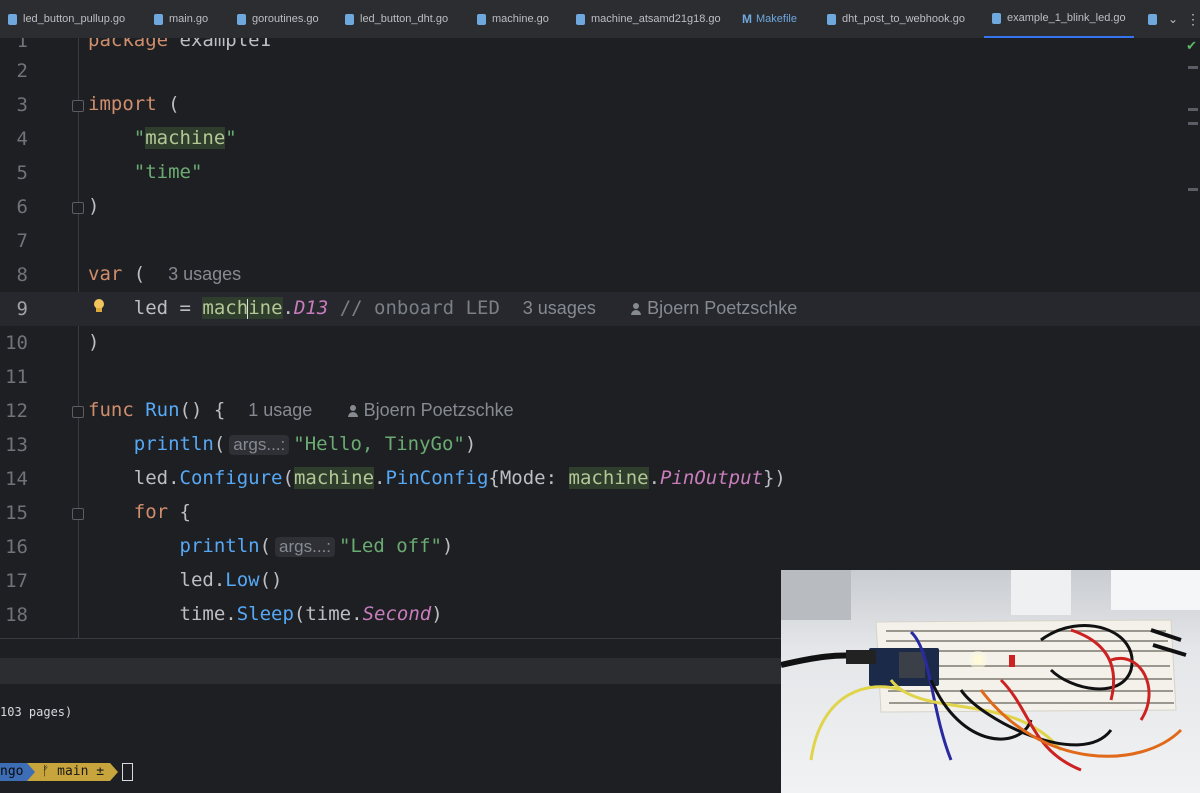 The width and height of the screenshot is (1200, 793). I want to click on webcam-overlay, so click(990, 681).